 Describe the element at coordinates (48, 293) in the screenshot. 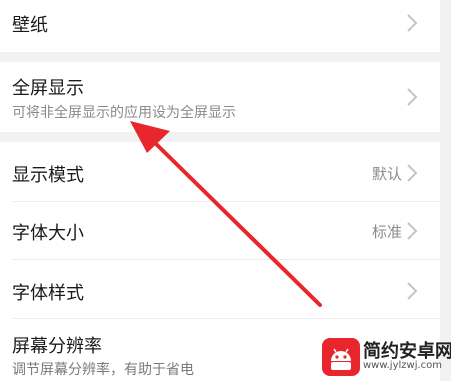

I see `font-style-title: 字体样式` at that location.